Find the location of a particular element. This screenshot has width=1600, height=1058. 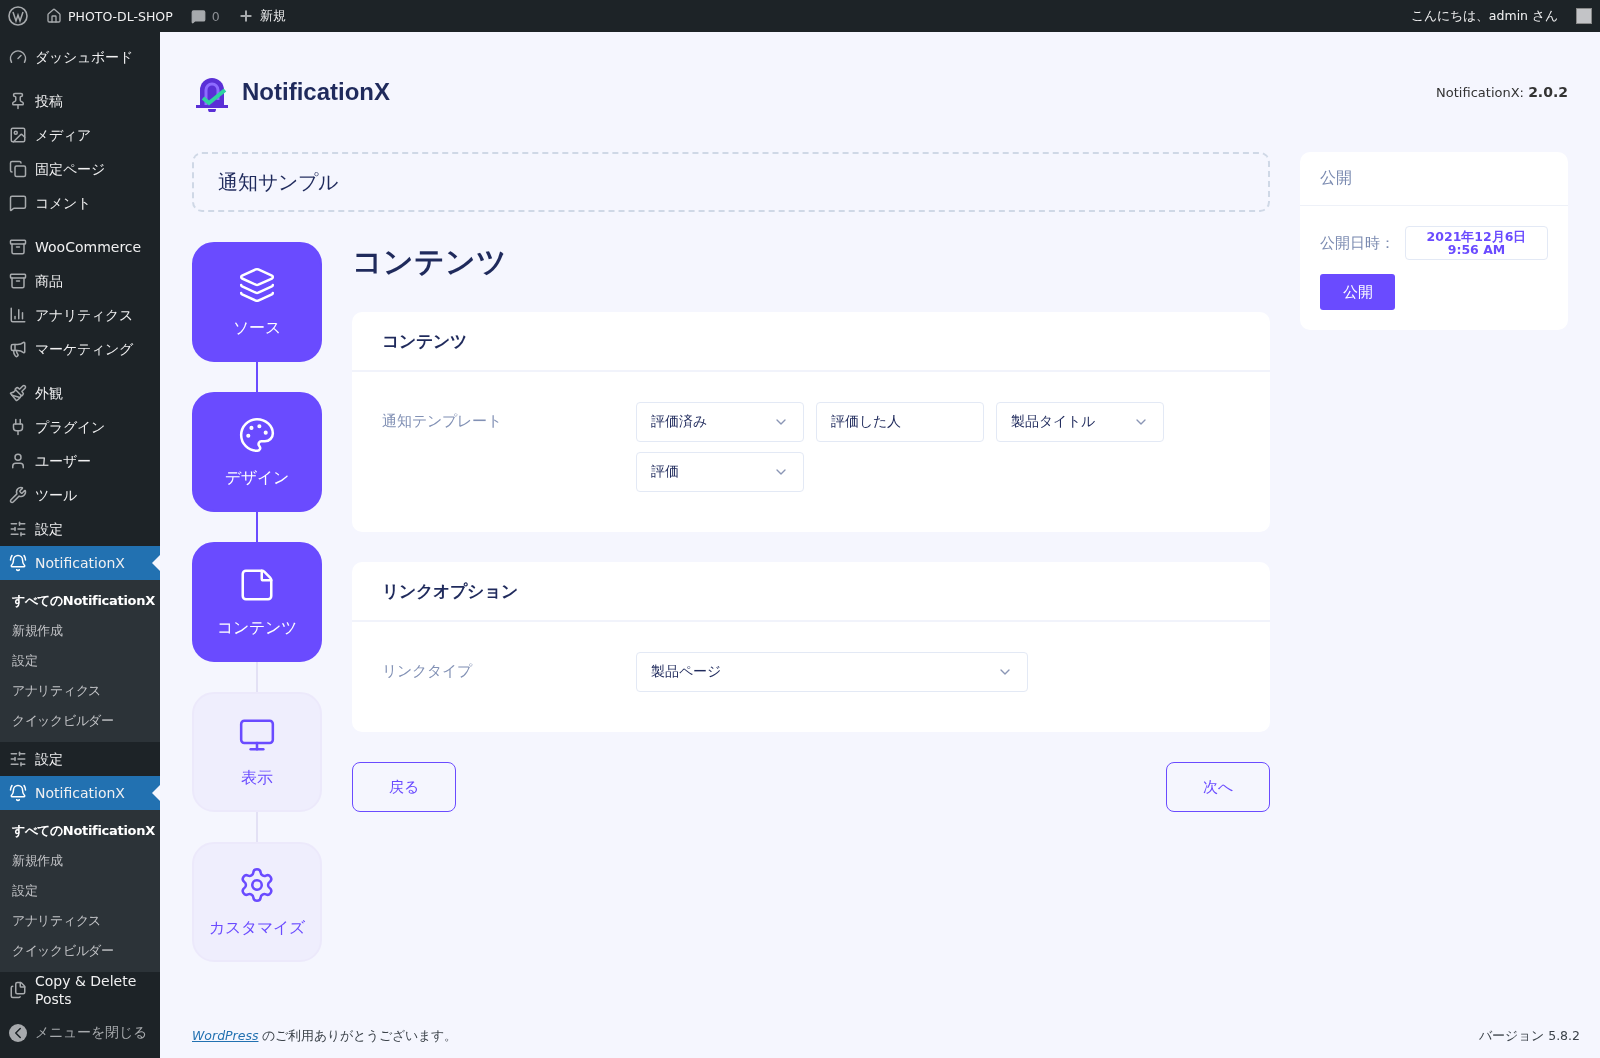

step-tab: カスタマイズ is located at coordinates (257, 902).